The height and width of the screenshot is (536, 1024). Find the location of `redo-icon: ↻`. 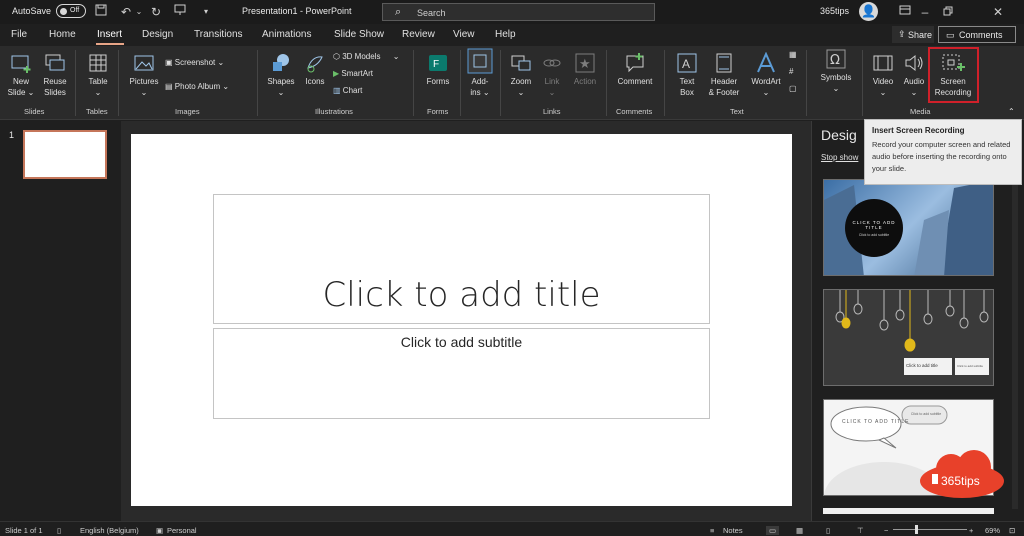

redo-icon: ↻ is located at coordinates (156, 12).